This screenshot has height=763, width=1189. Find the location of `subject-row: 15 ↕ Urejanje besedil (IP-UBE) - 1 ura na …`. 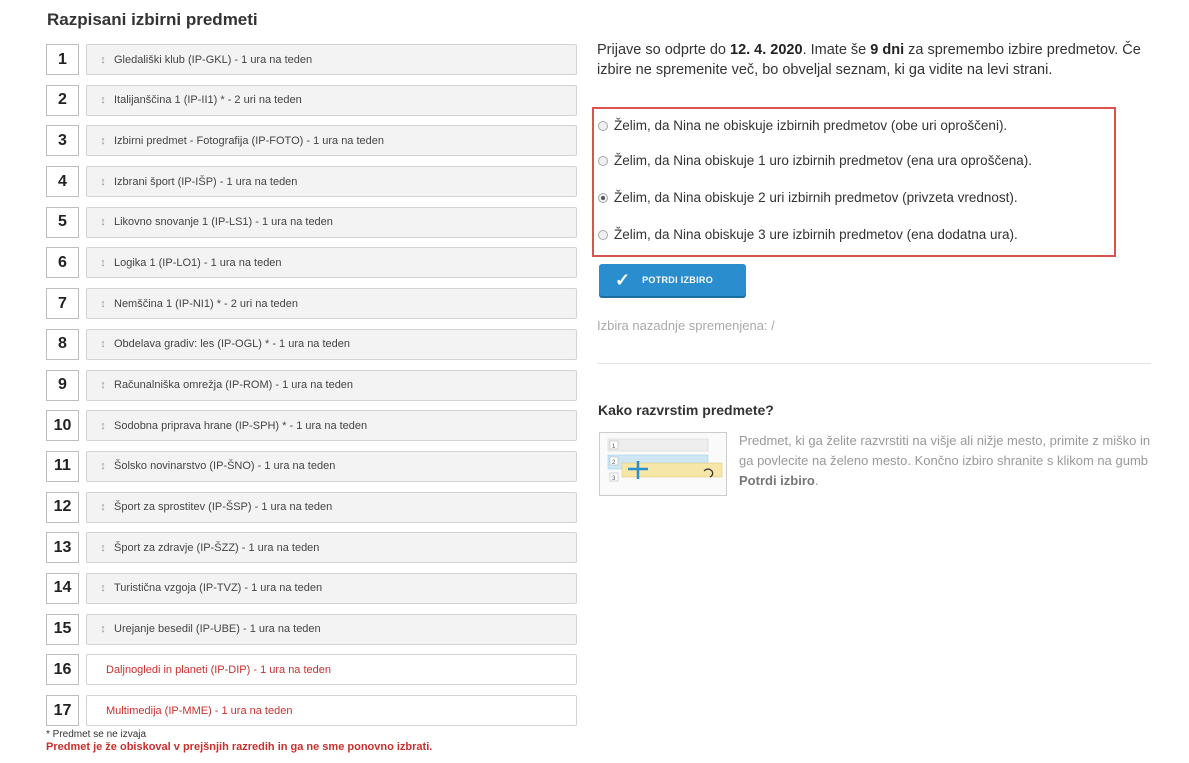

subject-row: 15 ↕ Urejanje besedil (IP-UBE) - 1 ura na … is located at coordinates (312, 630).